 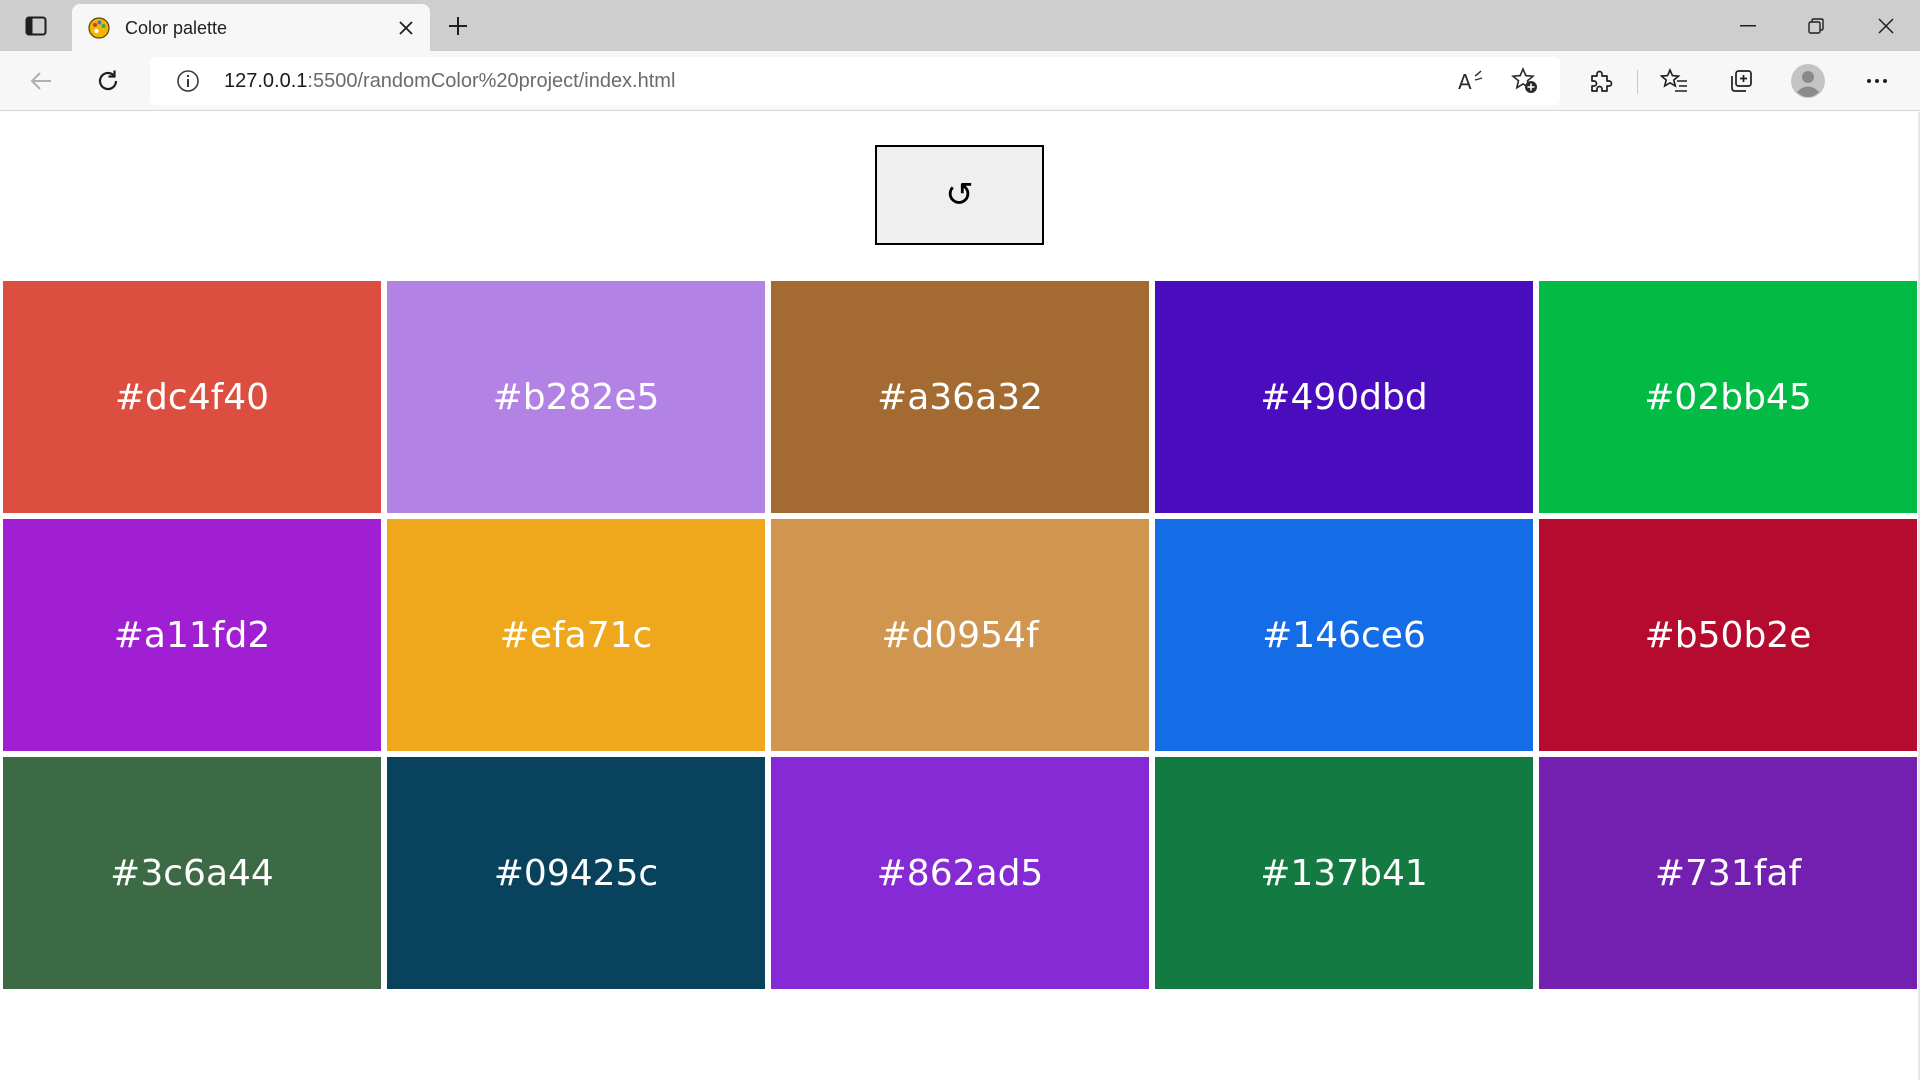 What do you see at coordinates (1637, 82) in the screenshot?
I see `toolbar-divider` at bounding box center [1637, 82].